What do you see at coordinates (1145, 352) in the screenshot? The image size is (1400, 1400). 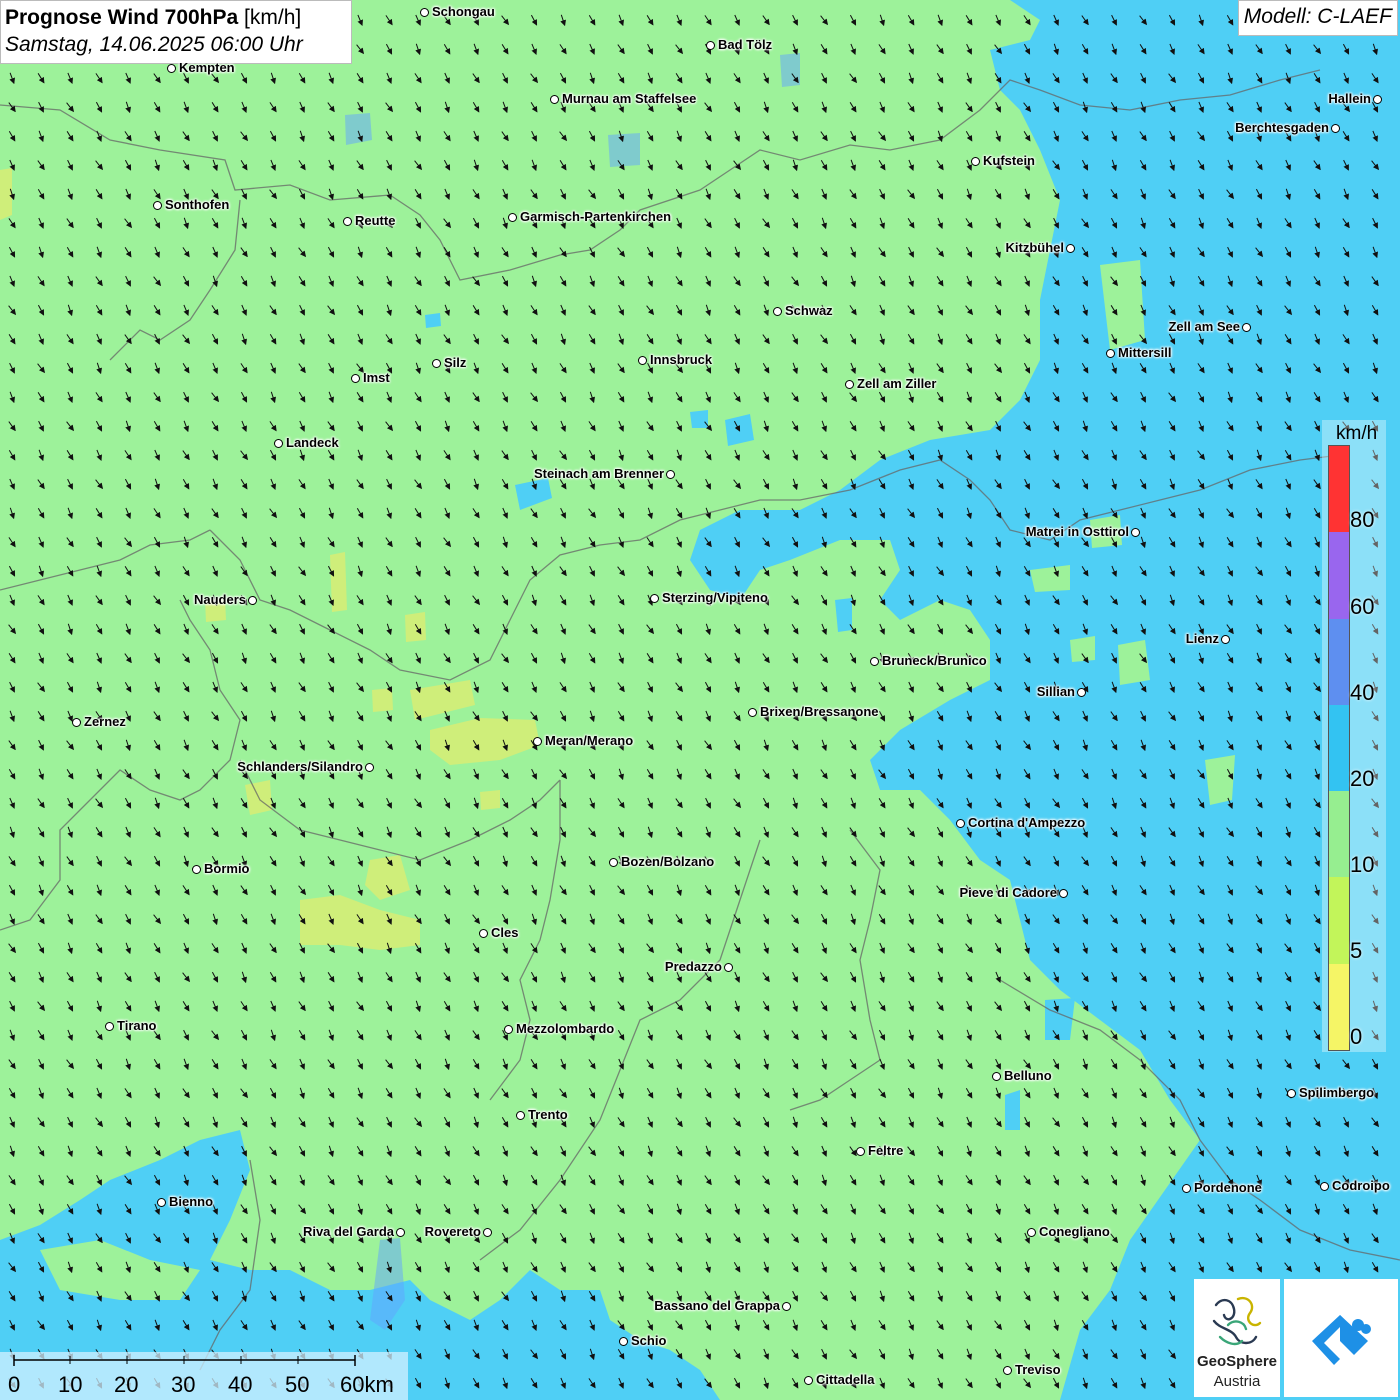 I see `city-label: Mittersill` at bounding box center [1145, 352].